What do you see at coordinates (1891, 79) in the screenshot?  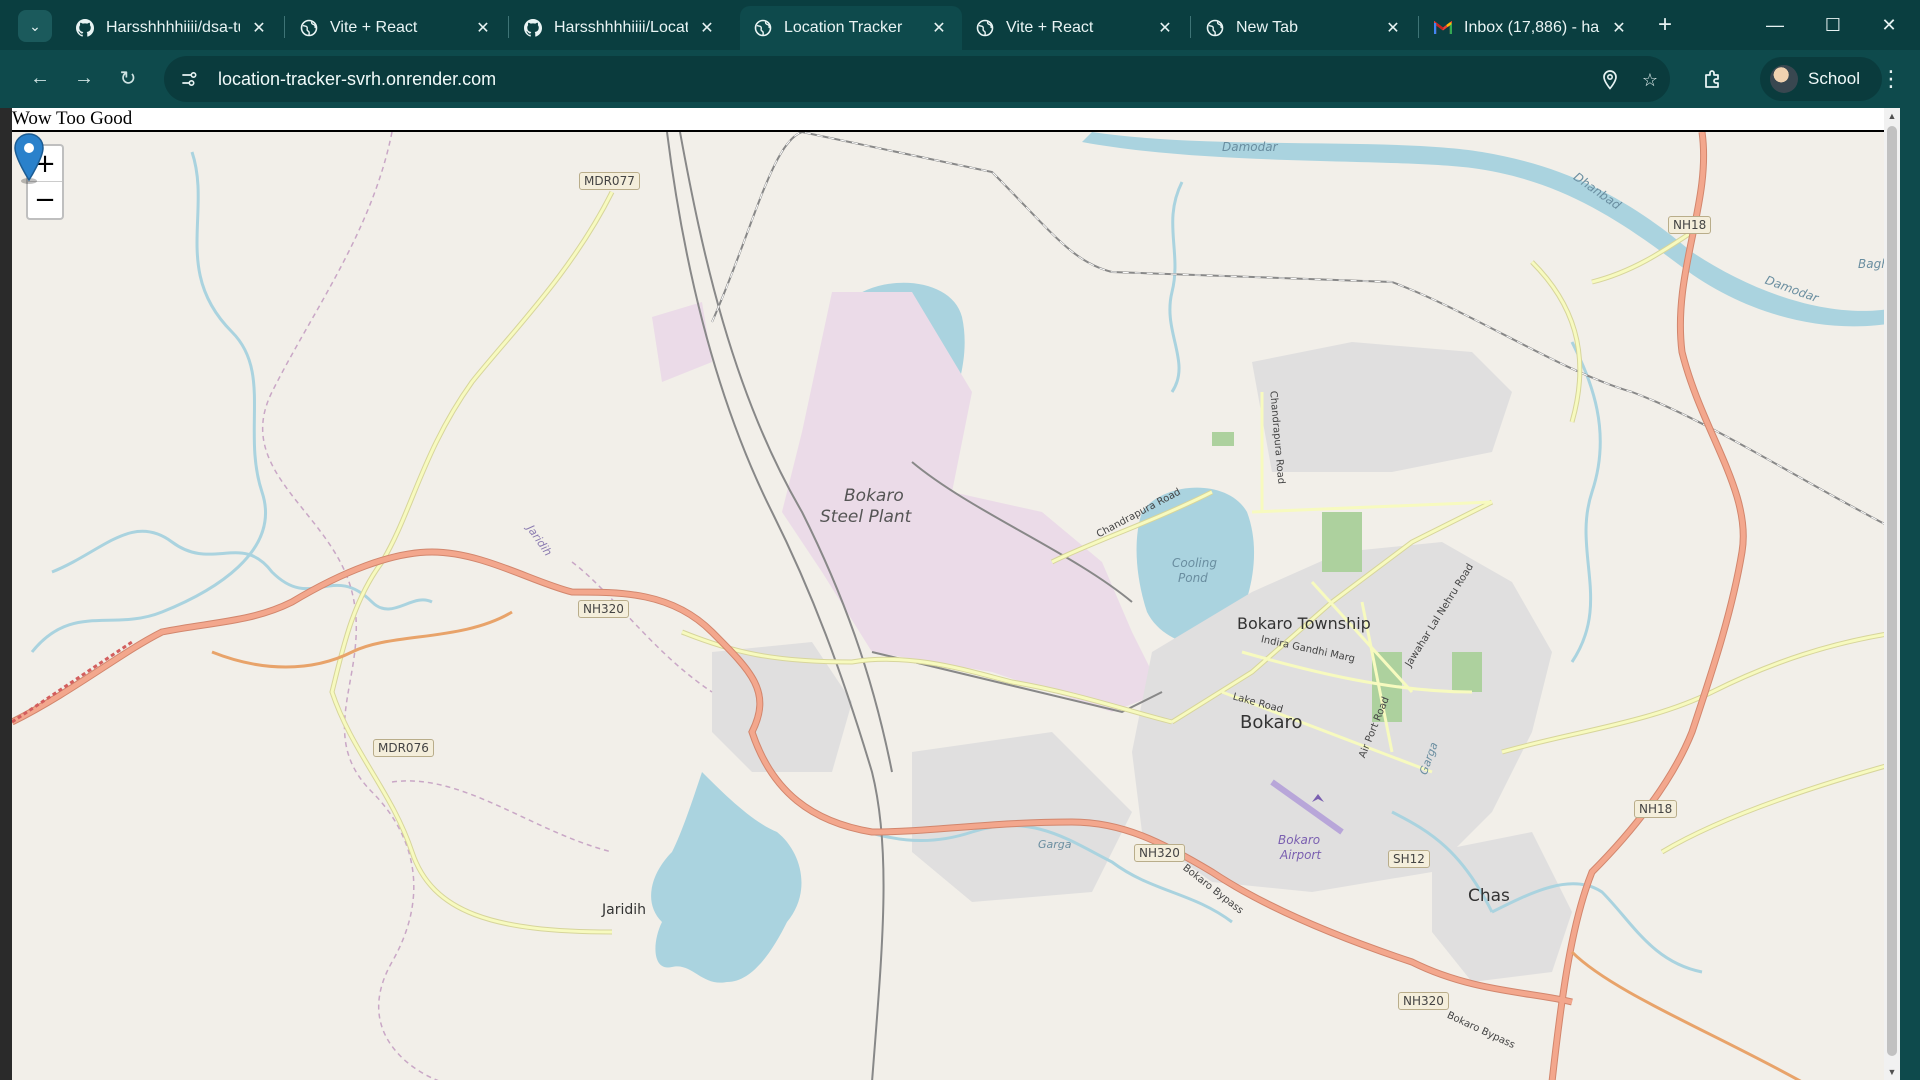 I see `more-menu-icon: ⋮` at bounding box center [1891, 79].